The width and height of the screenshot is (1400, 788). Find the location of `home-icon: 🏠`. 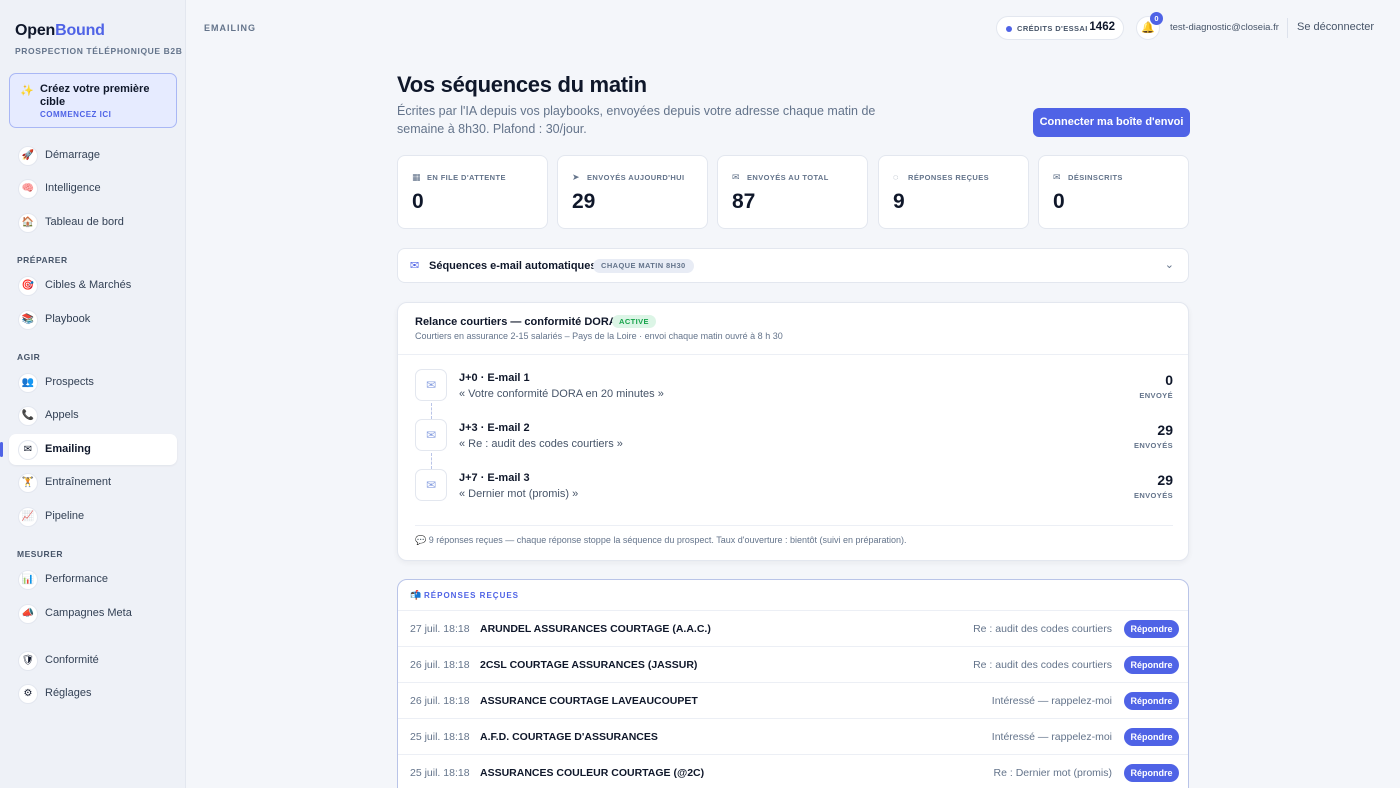

home-icon: 🏠 is located at coordinates (28, 223).